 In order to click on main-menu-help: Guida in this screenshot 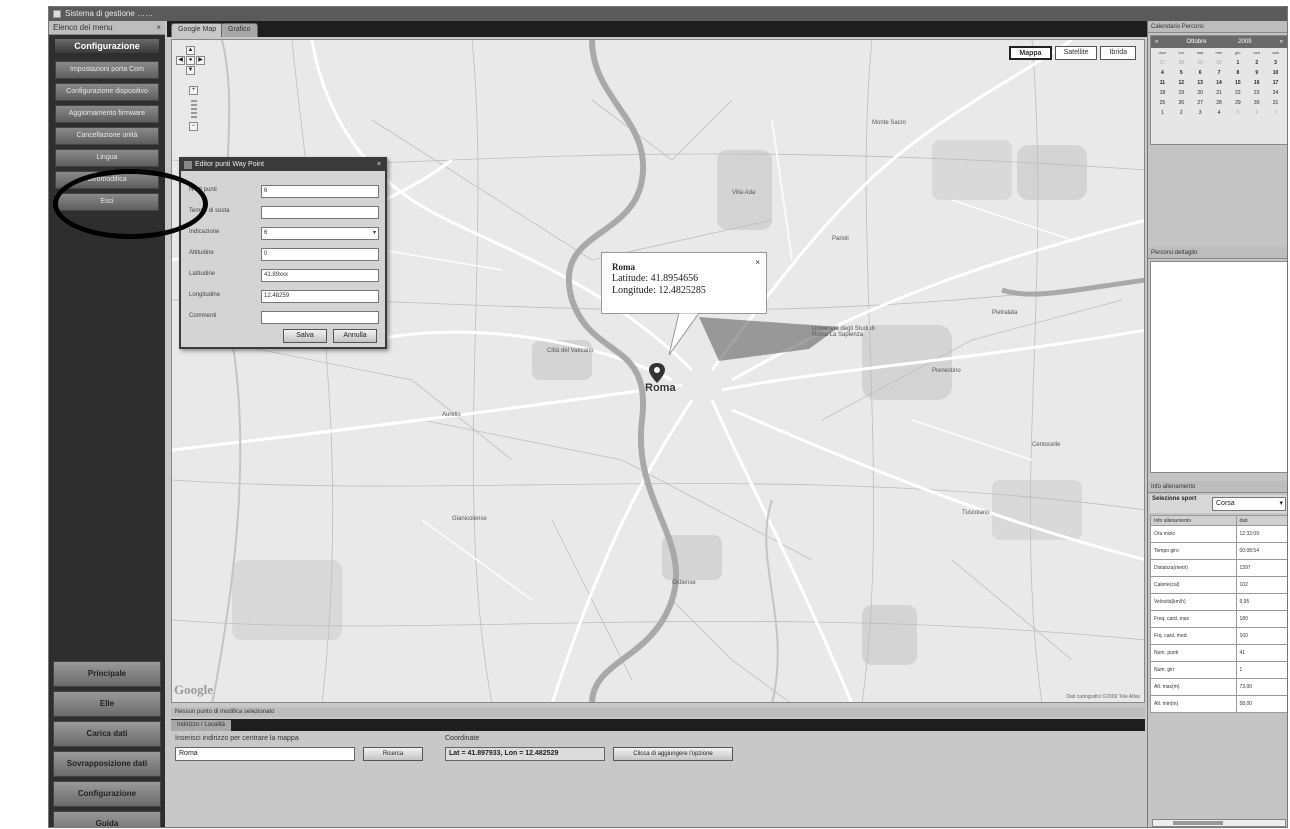, I will do `click(107, 819)`.